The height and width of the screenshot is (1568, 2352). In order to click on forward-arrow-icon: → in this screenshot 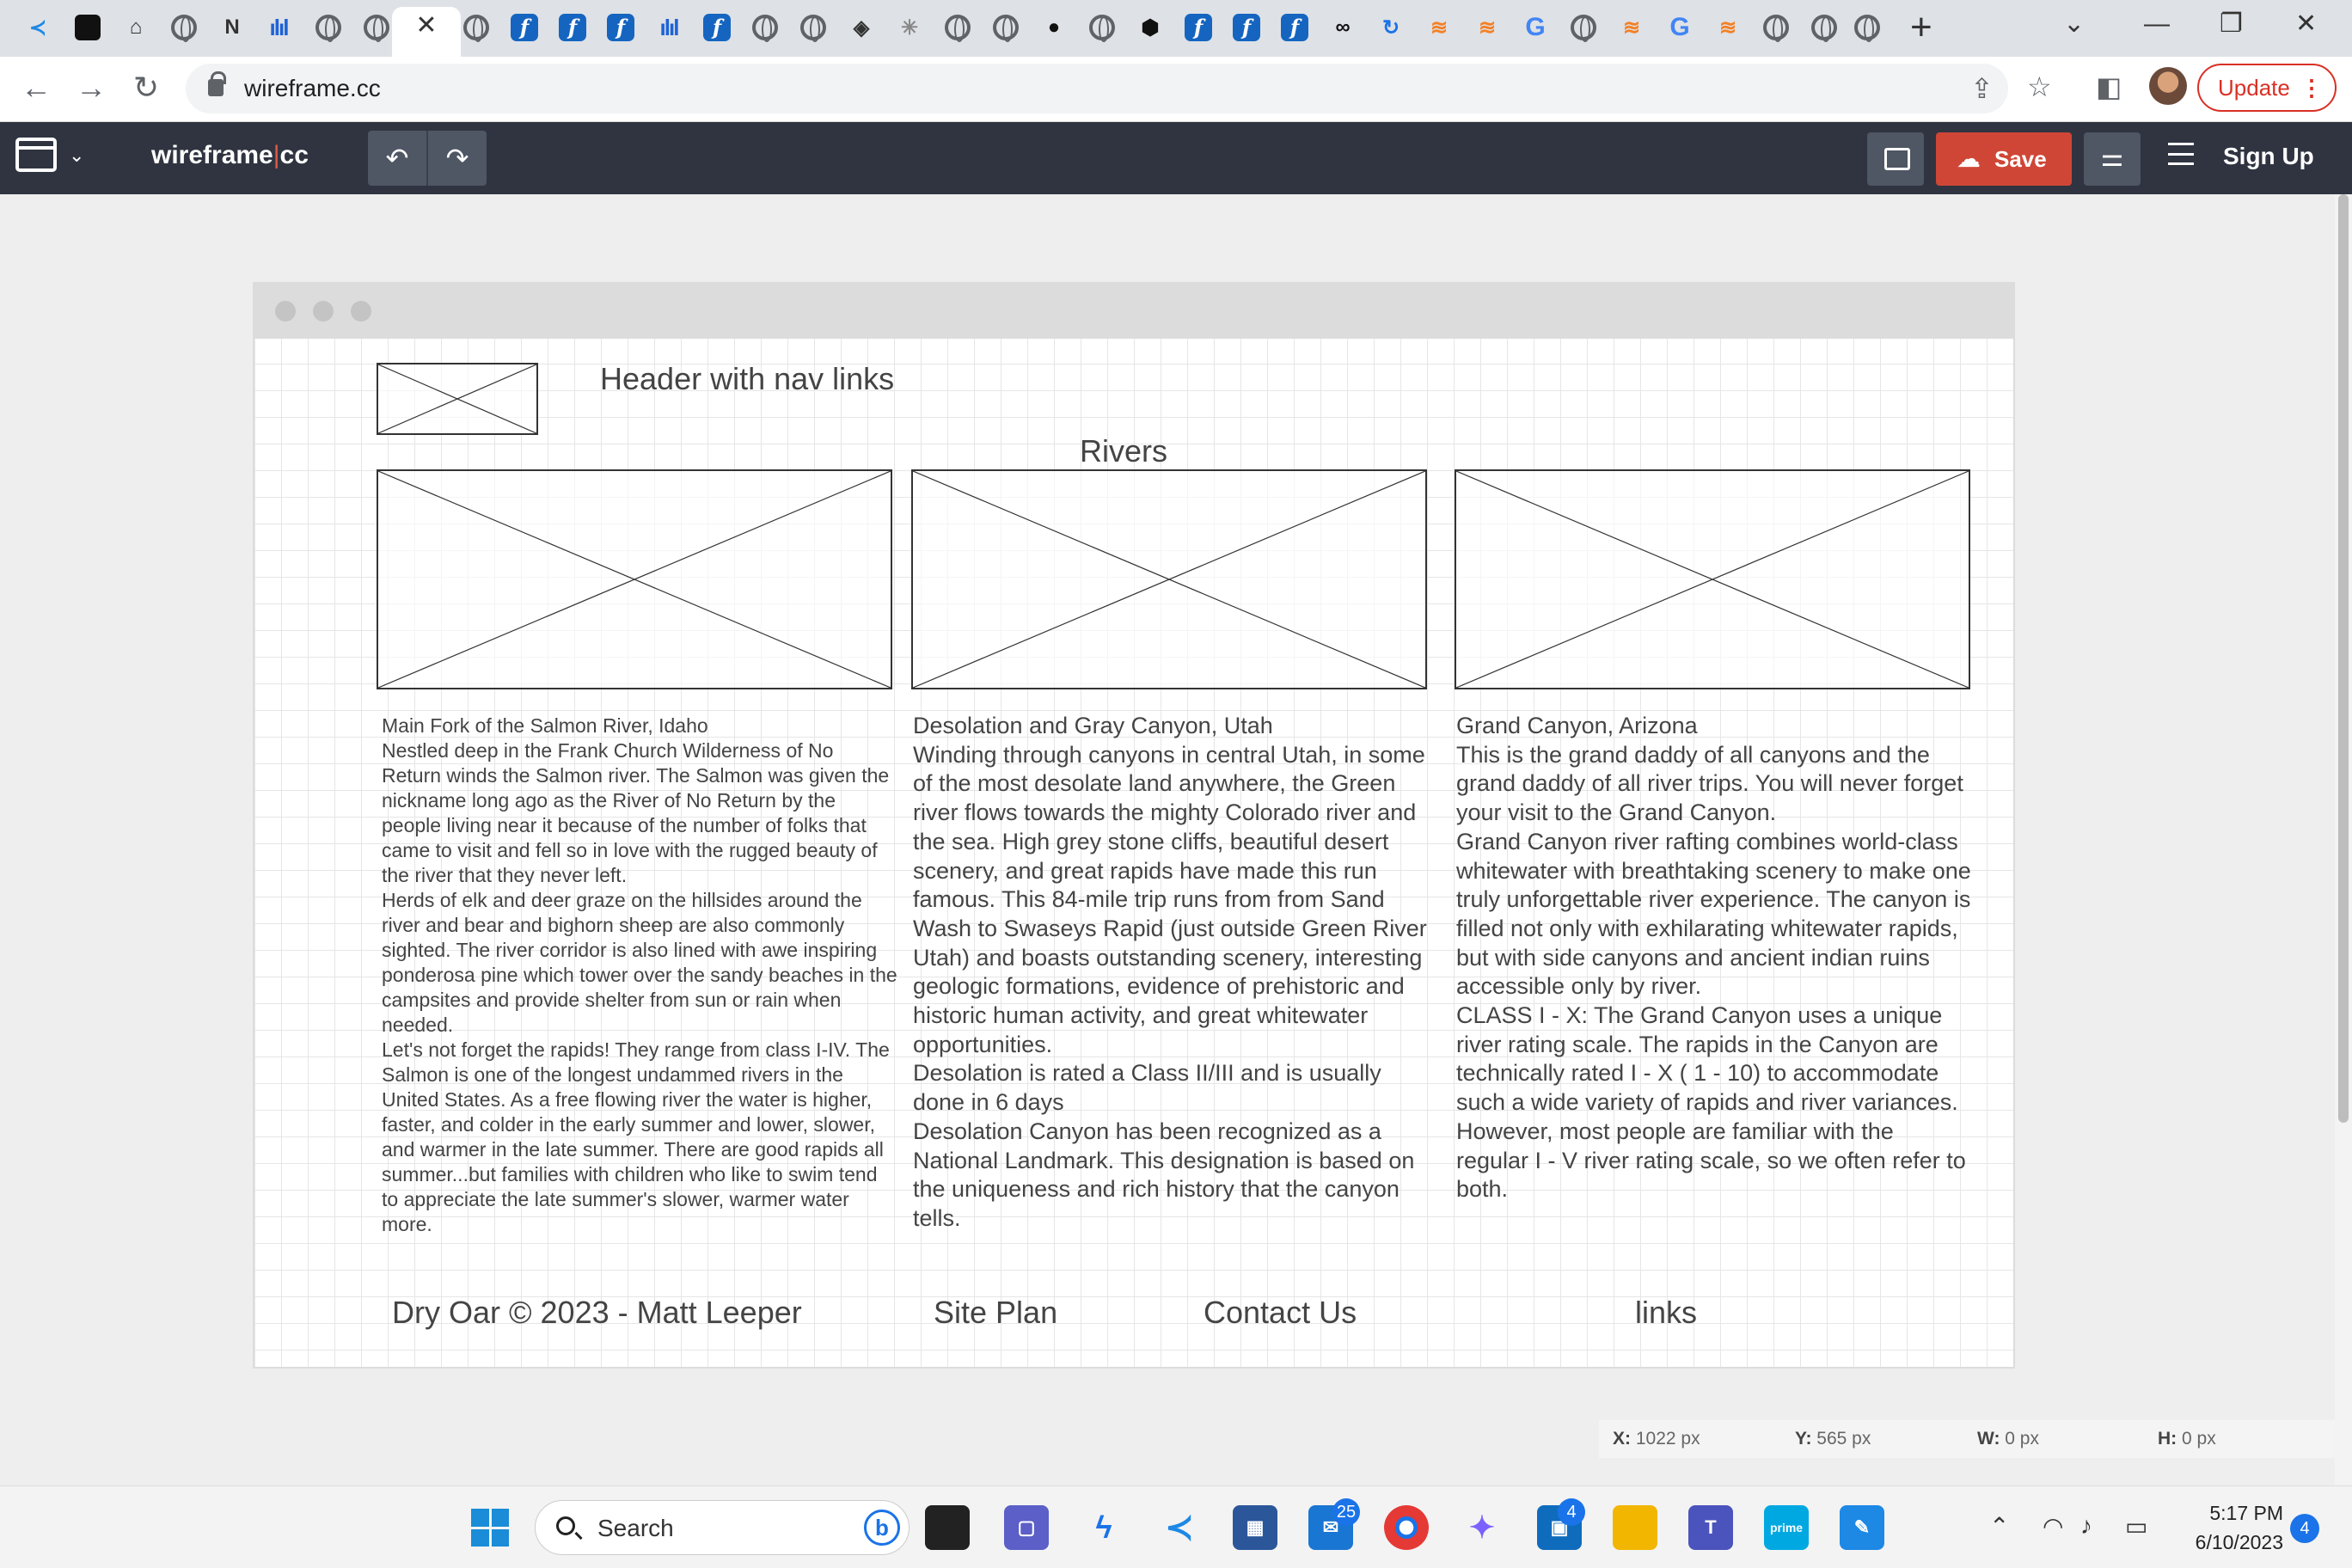, I will do `click(91, 88)`.